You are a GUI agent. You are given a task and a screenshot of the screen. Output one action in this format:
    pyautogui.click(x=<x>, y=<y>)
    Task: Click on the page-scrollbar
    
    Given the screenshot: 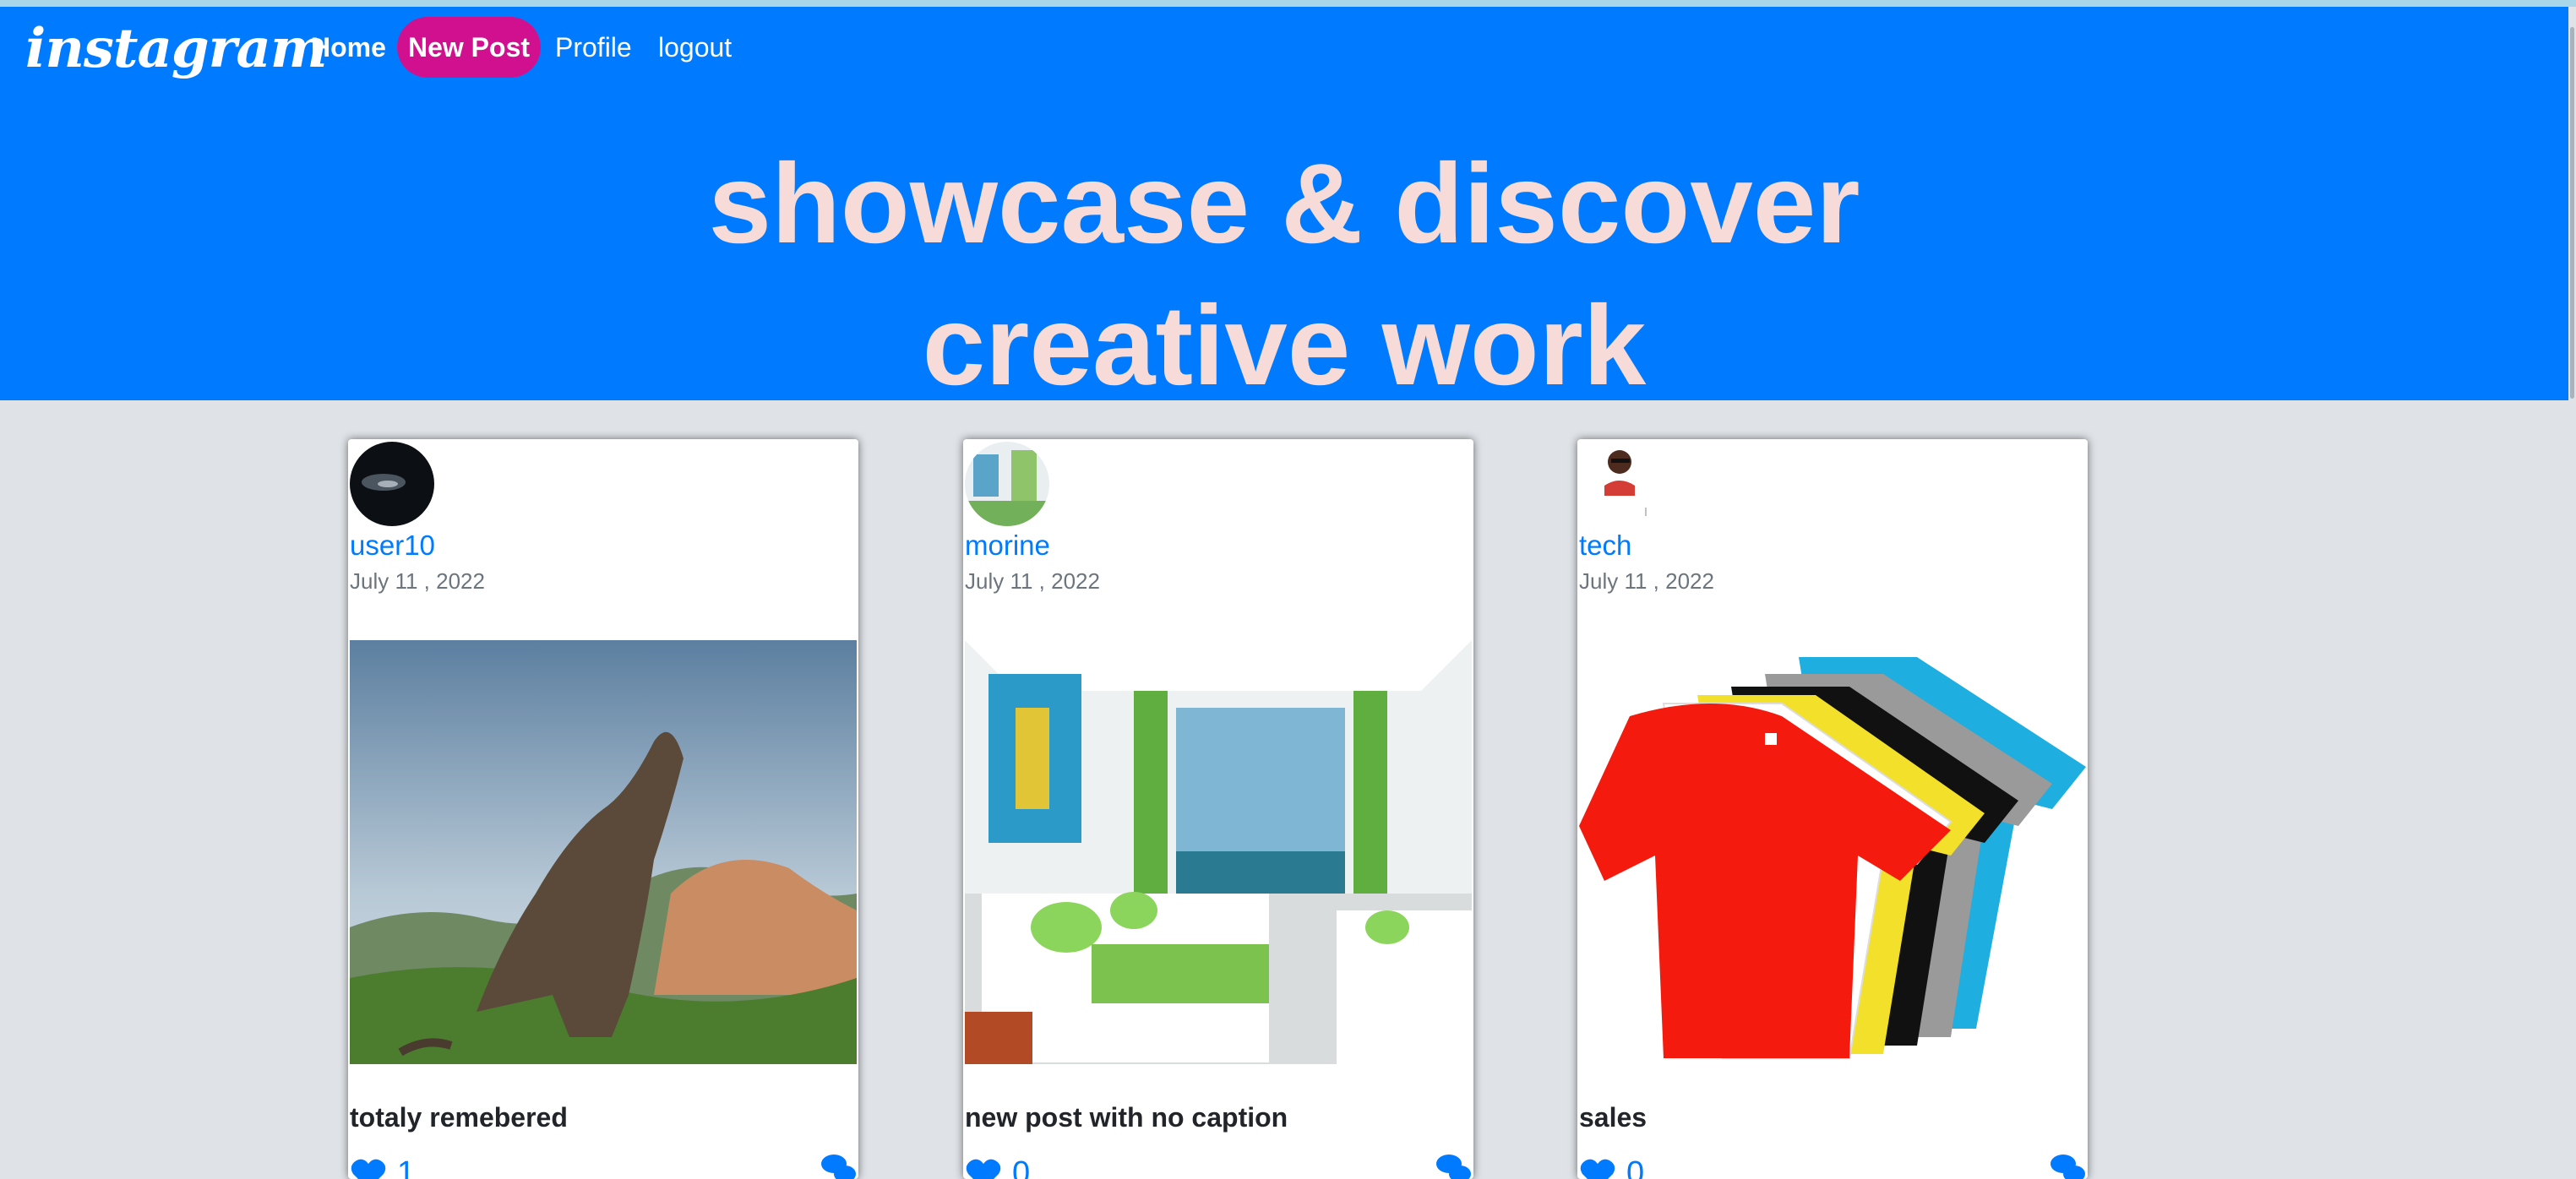 What is the action you would take?
    pyautogui.click(x=2572, y=593)
    